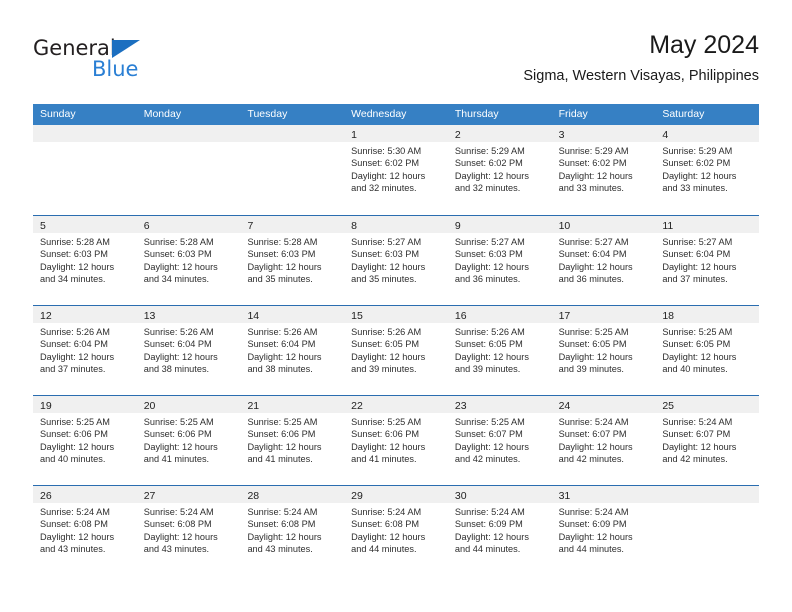  I want to click on day-number-bar: 31, so click(603, 494).